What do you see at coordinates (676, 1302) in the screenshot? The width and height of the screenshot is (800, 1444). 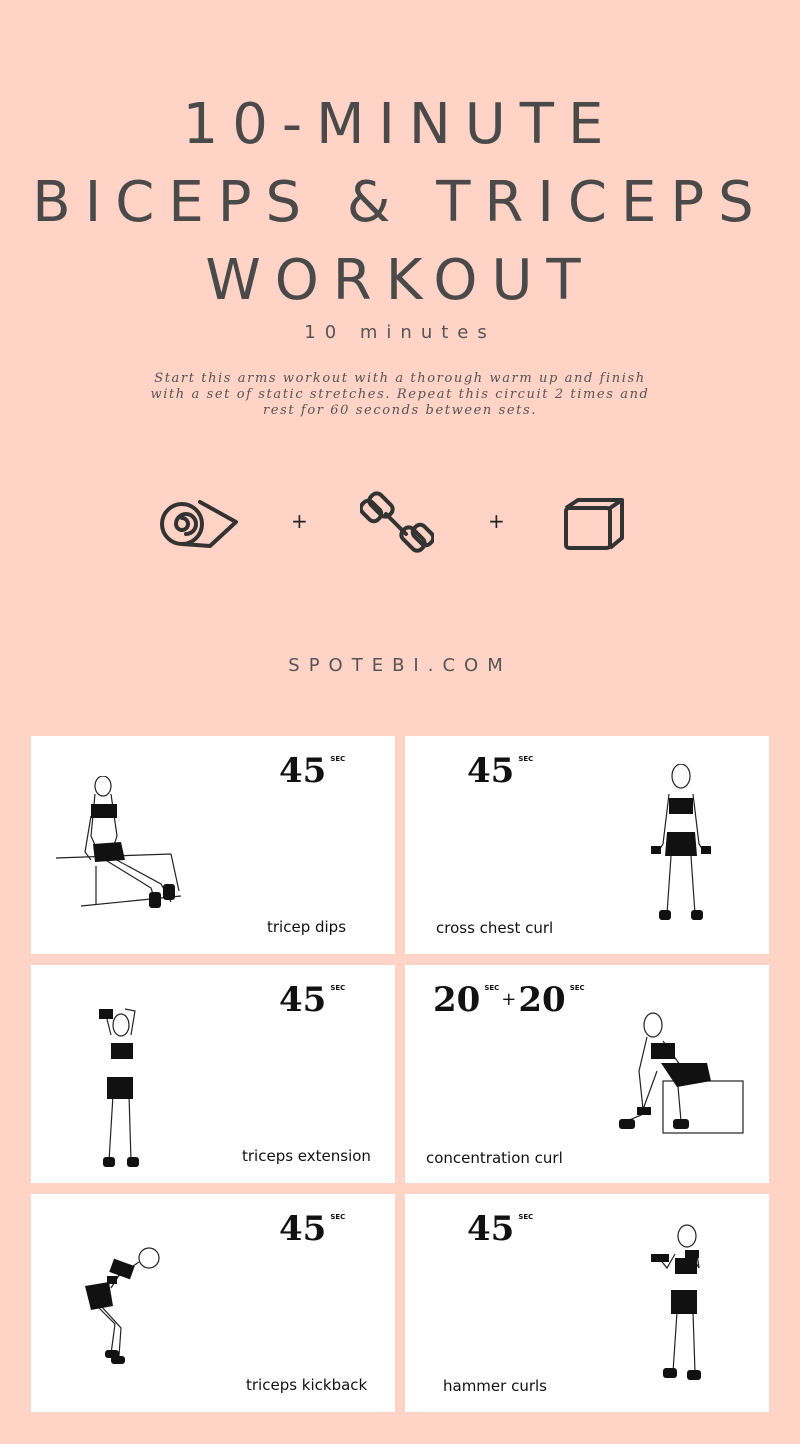 I see `hammer-curls-figure-icon` at bounding box center [676, 1302].